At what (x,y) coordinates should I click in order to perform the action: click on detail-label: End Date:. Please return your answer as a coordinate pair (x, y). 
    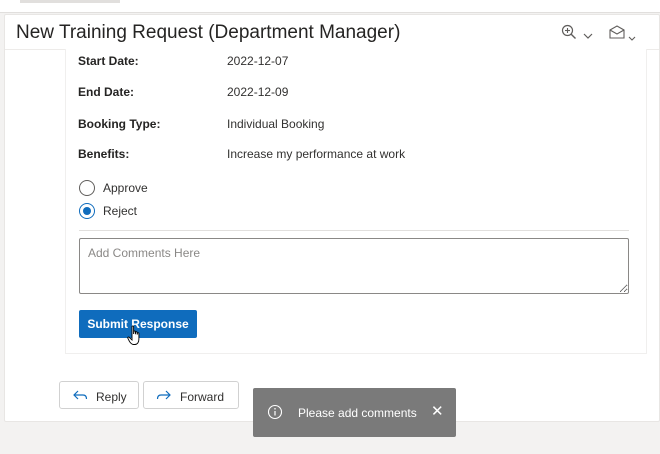
    Looking at the image, I should click on (106, 92).